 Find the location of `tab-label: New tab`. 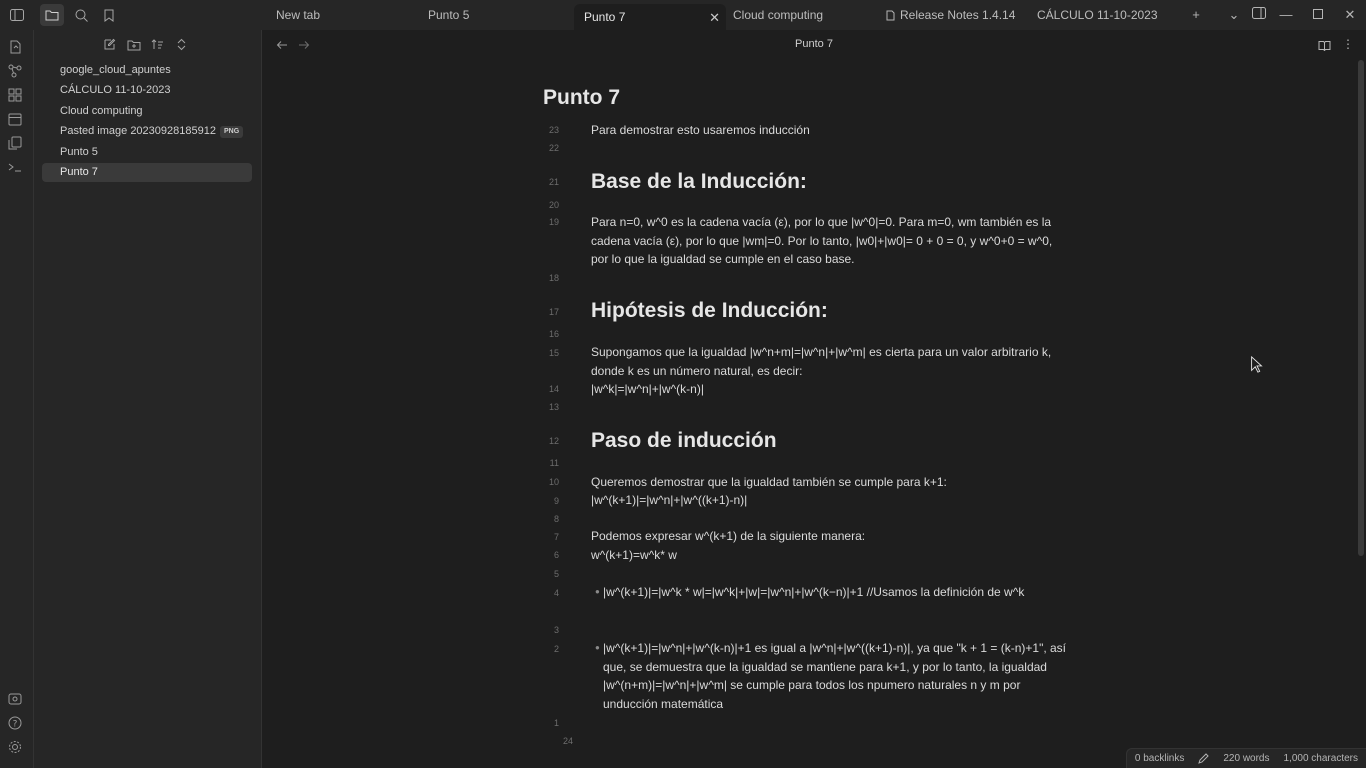

tab-label: New tab is located at coordinates (298, 15).